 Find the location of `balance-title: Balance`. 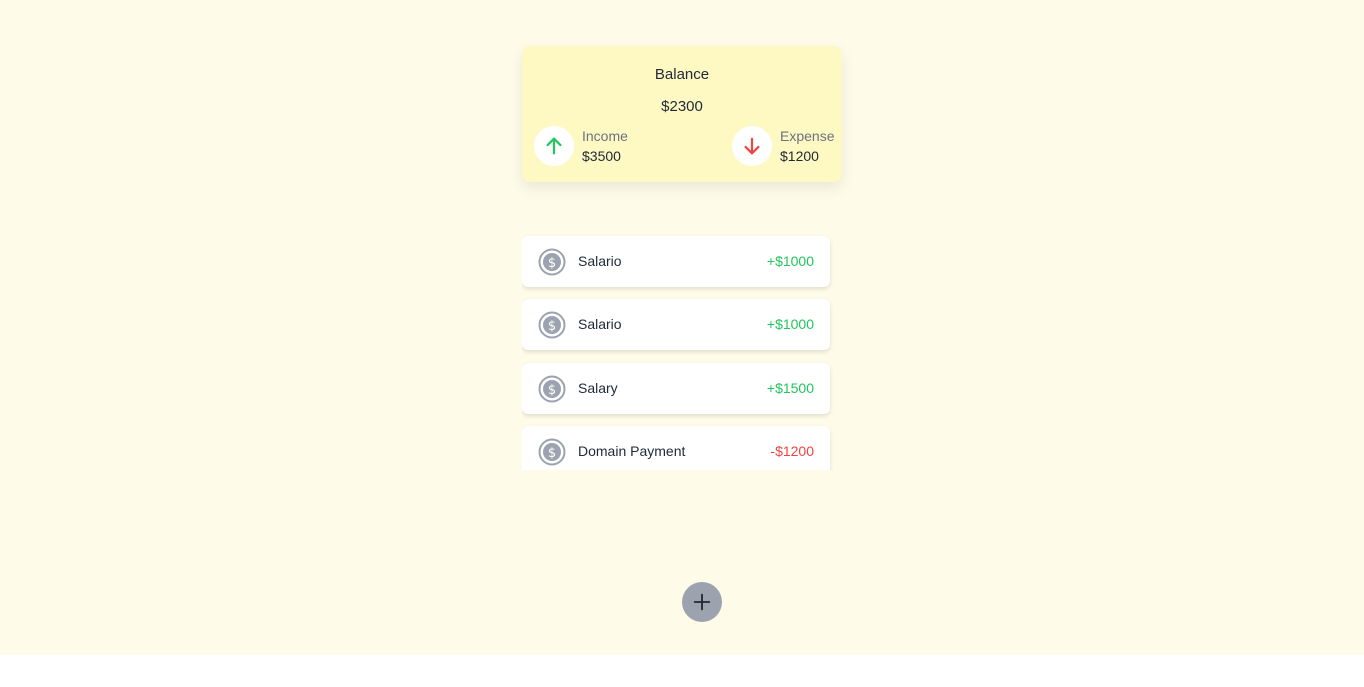

balance-title: Balance is located at coordinates (682, 74).